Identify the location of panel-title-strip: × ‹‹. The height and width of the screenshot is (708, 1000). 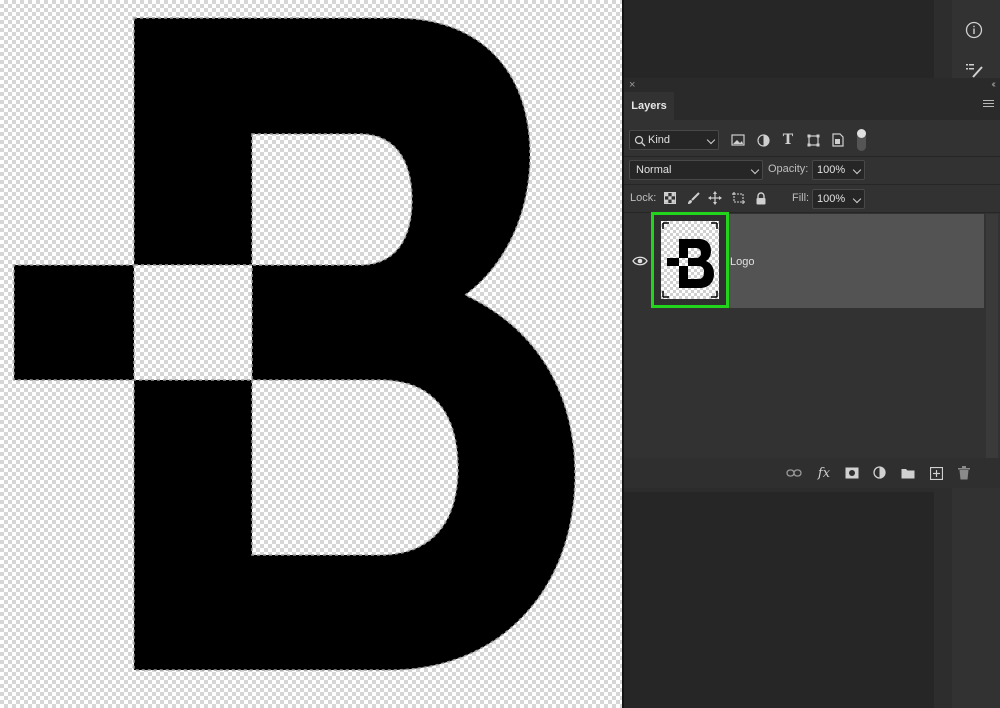
(812, 85).